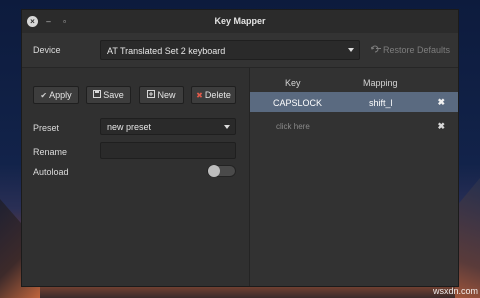 This screenshot has width=480, height=298. What do you see at coordinates (381, 103) in the screenshot?
I see `mapping-value-cell: shift_l` at bounding box center [381, 103].